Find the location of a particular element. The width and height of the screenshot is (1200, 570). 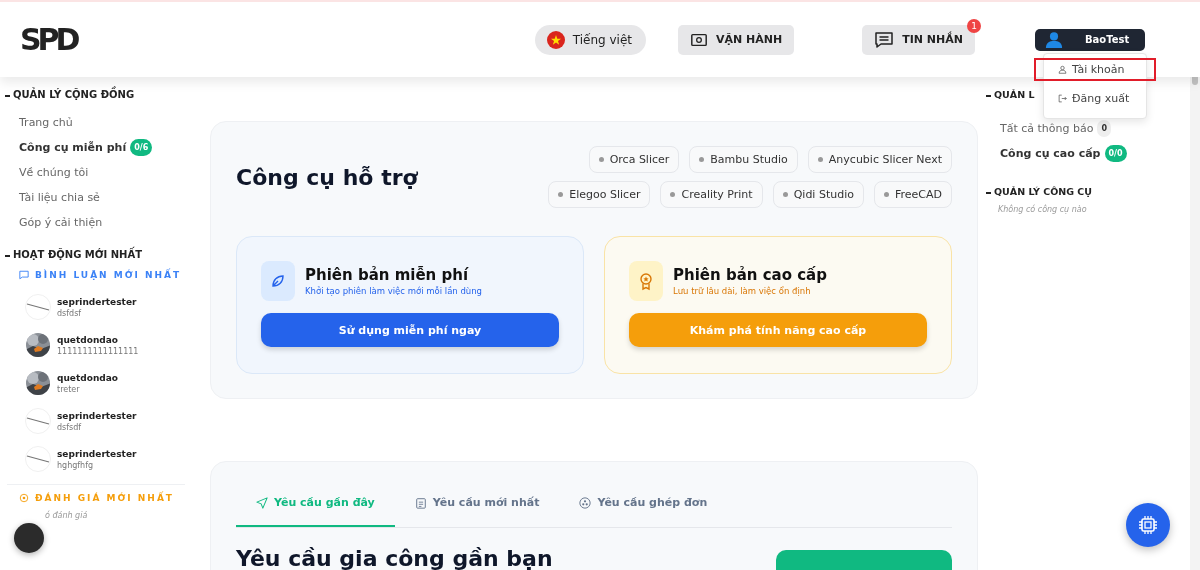

language-button: Tiếng việt is located at coordinates (590, 39).